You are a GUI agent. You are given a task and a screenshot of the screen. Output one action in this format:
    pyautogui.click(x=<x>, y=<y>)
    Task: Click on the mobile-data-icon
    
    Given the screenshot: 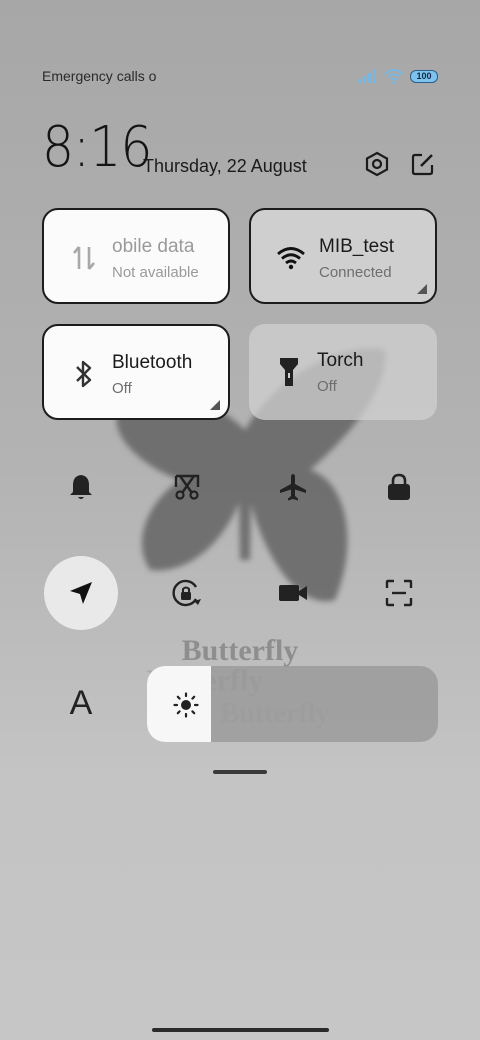 What is the action you would take?
    pyautogui.click(x=84, y=258)
    